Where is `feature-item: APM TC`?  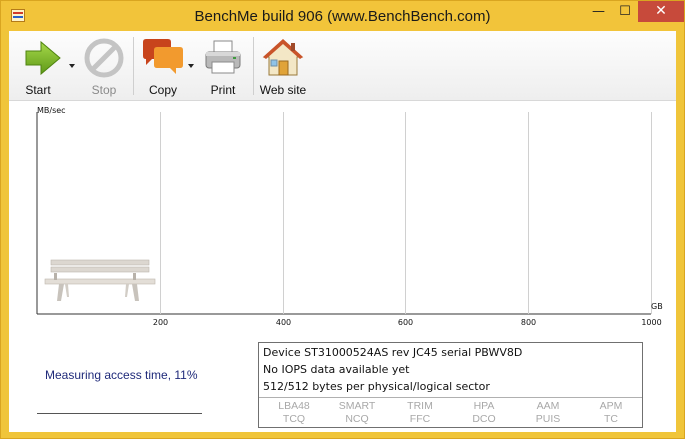 feature-item: APM TC is located at coordinates (611, 413).